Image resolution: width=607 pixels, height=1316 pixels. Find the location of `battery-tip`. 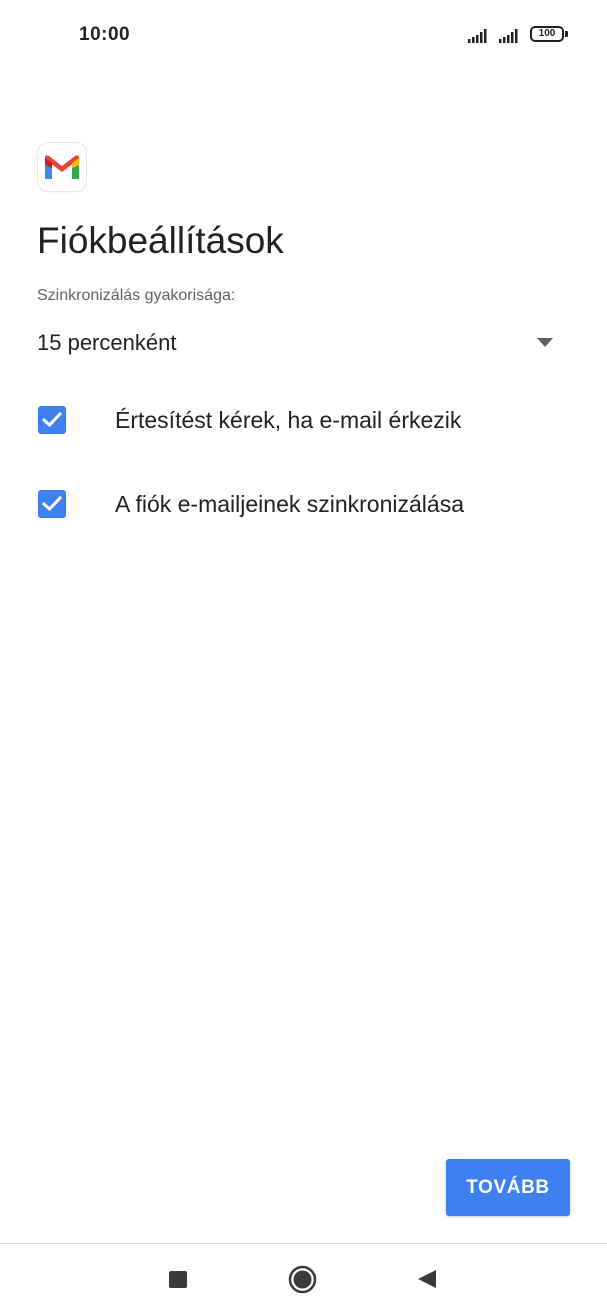

battery-tip is located at coordinates (566, 34).